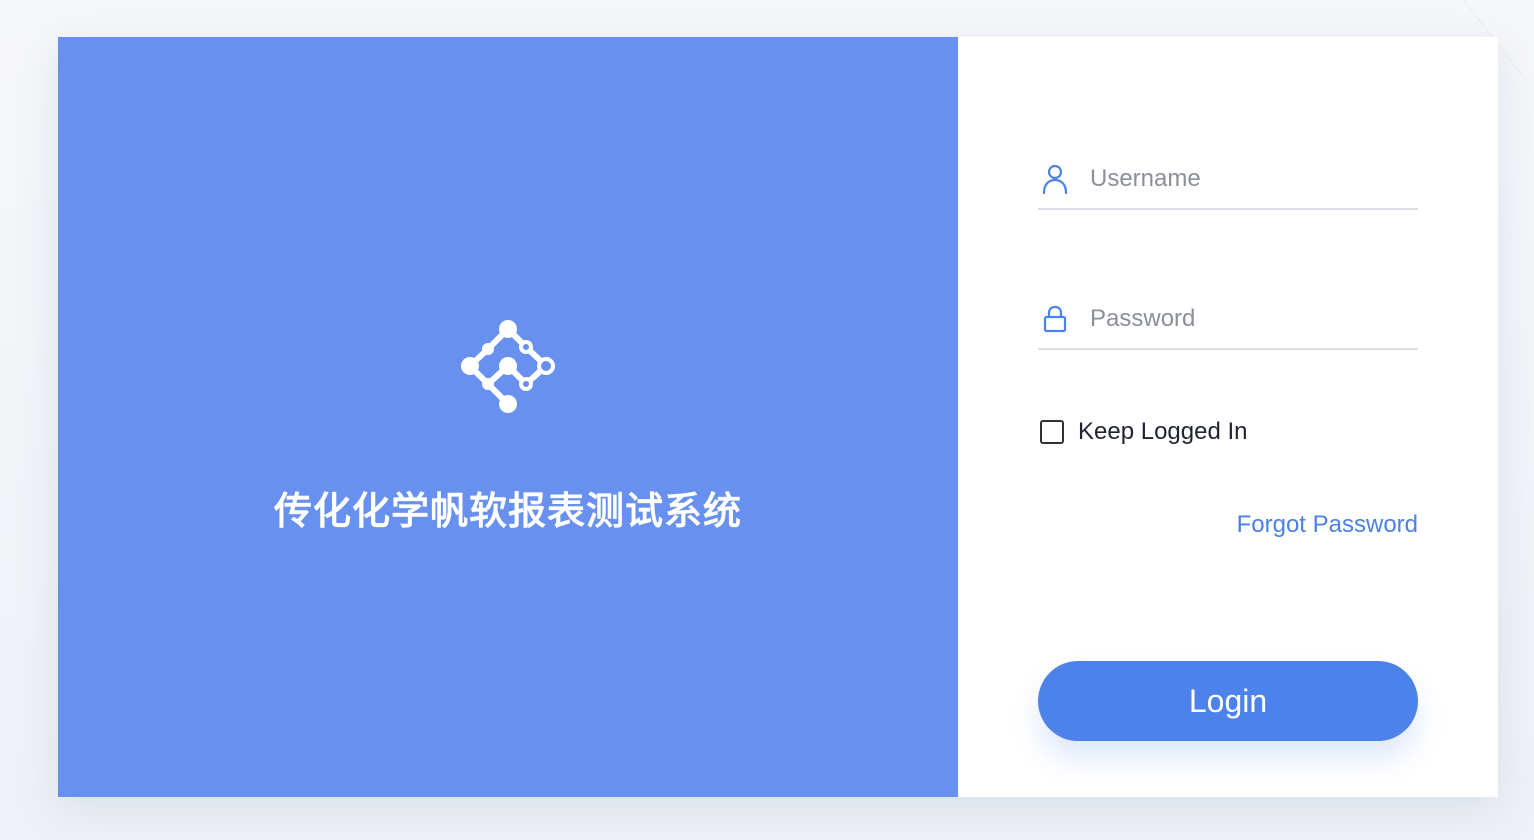 Image resolution: width=1534 pixels, height=840 pixels. What do you see at coordinates (1327, 525) in the screenshot?
I see `forgot-password-link: Forgot Password` at bounding box center [1327, 525].